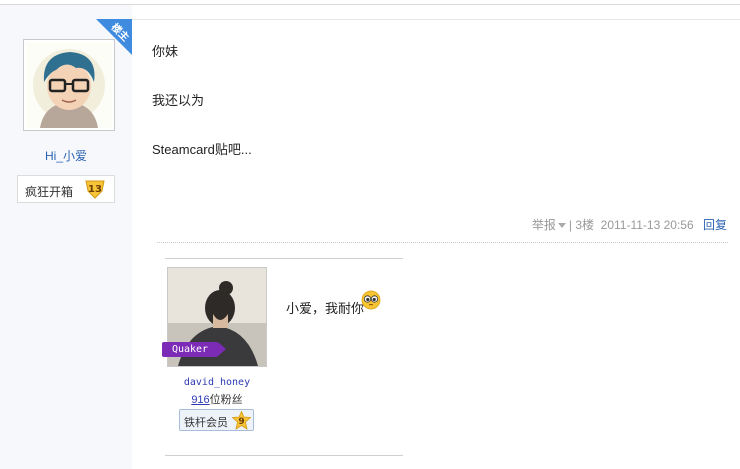  I want to click on post-line: 我还以为, so click(178, 100).